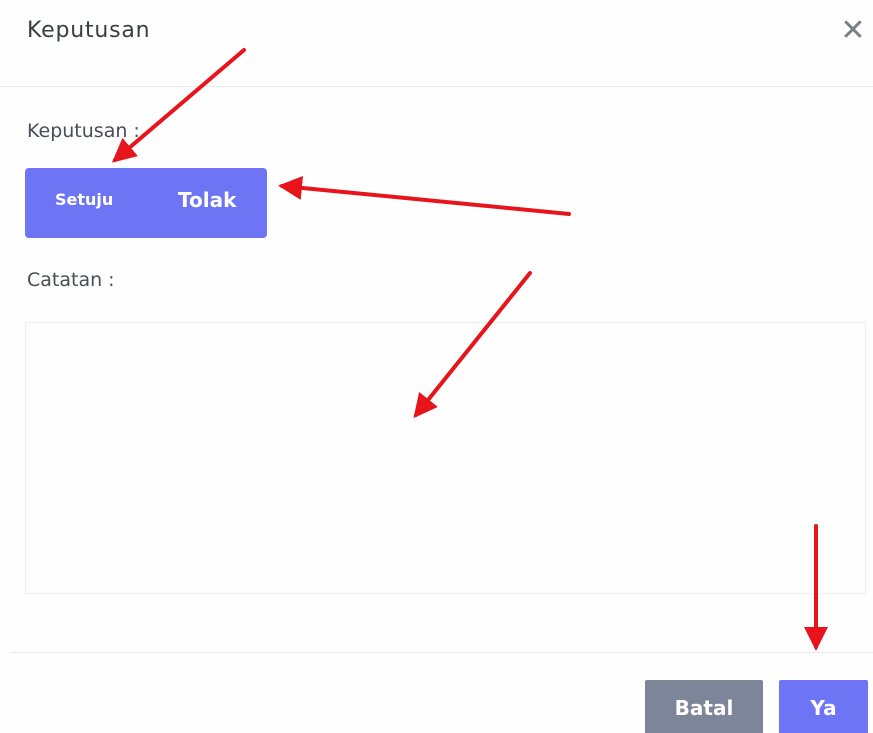  I want to click on dialog-title: Keputusan, so click(89, 30).